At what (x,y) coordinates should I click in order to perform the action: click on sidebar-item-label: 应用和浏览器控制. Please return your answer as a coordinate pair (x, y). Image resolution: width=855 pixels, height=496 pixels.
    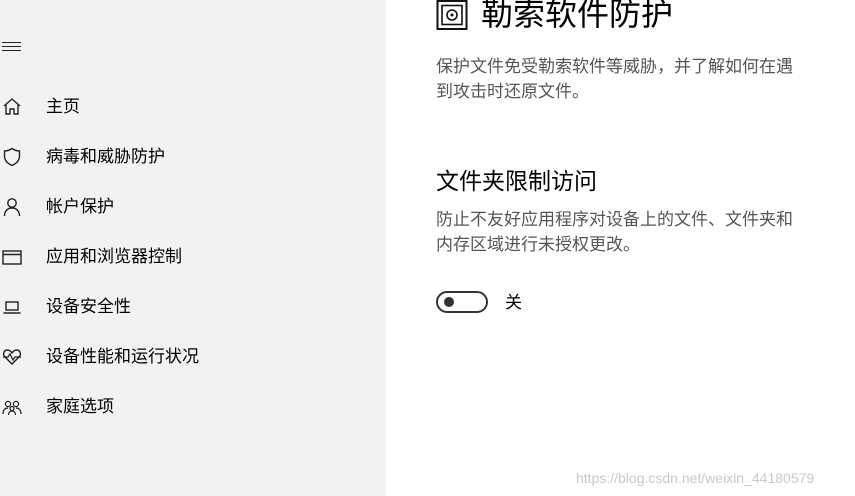
    Looking at the image, I should click on (114, 257).